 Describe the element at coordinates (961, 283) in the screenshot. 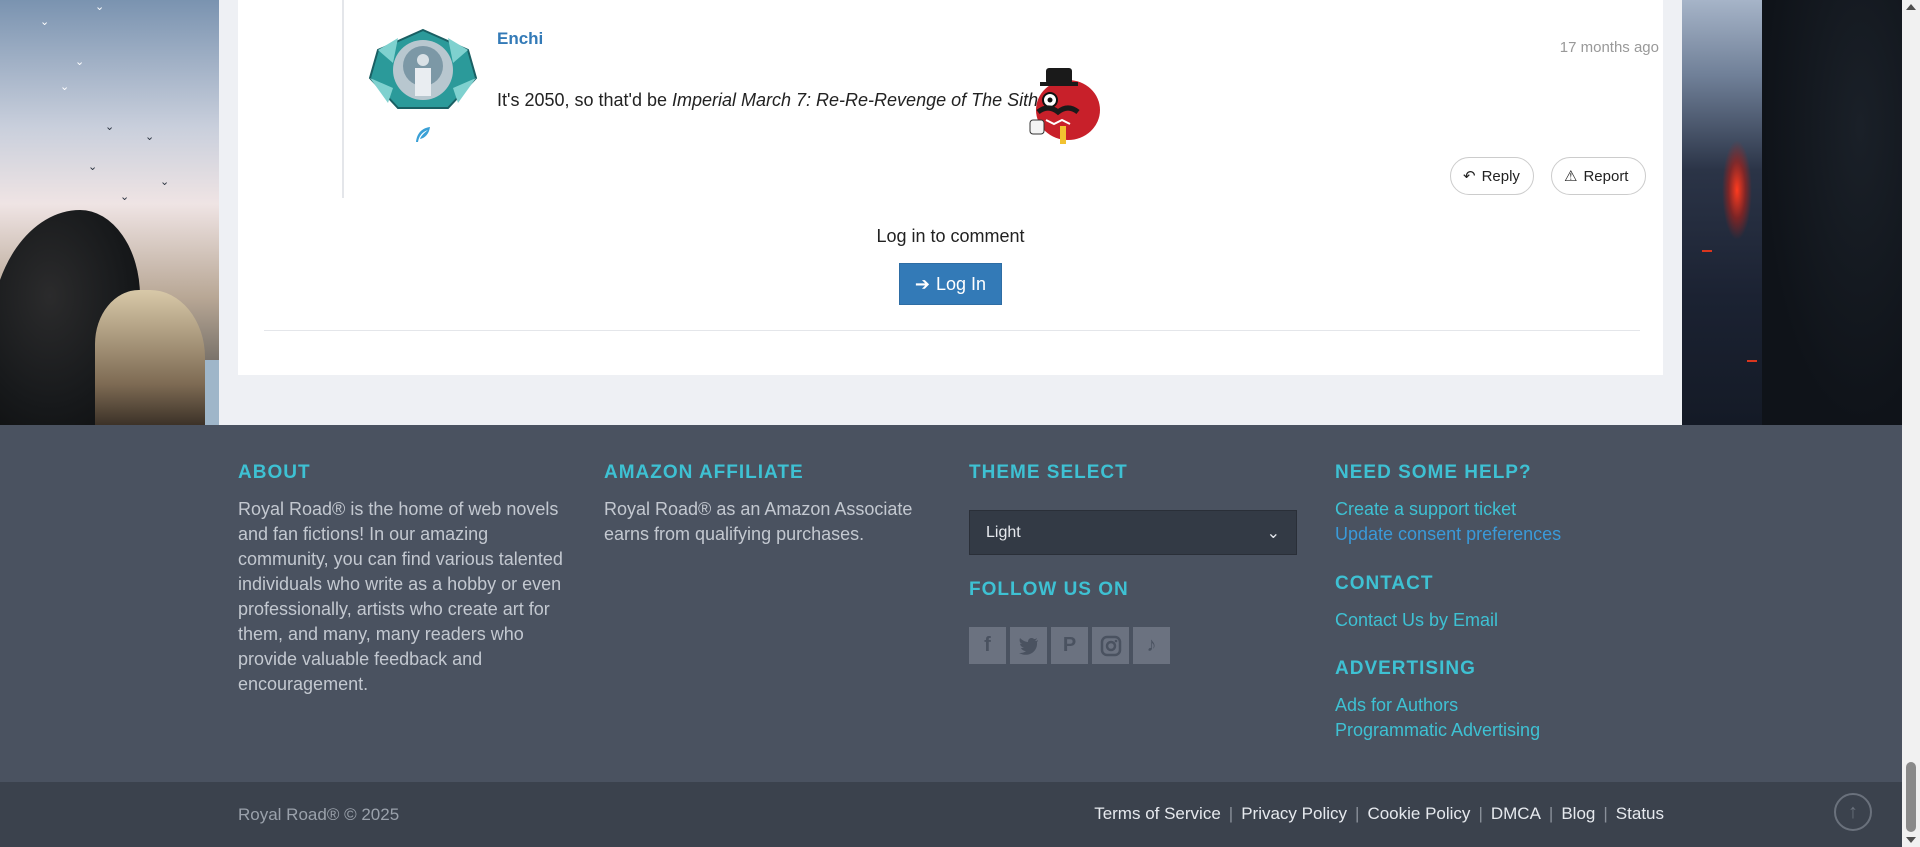

I see `login-button-label: Log In` at that location.